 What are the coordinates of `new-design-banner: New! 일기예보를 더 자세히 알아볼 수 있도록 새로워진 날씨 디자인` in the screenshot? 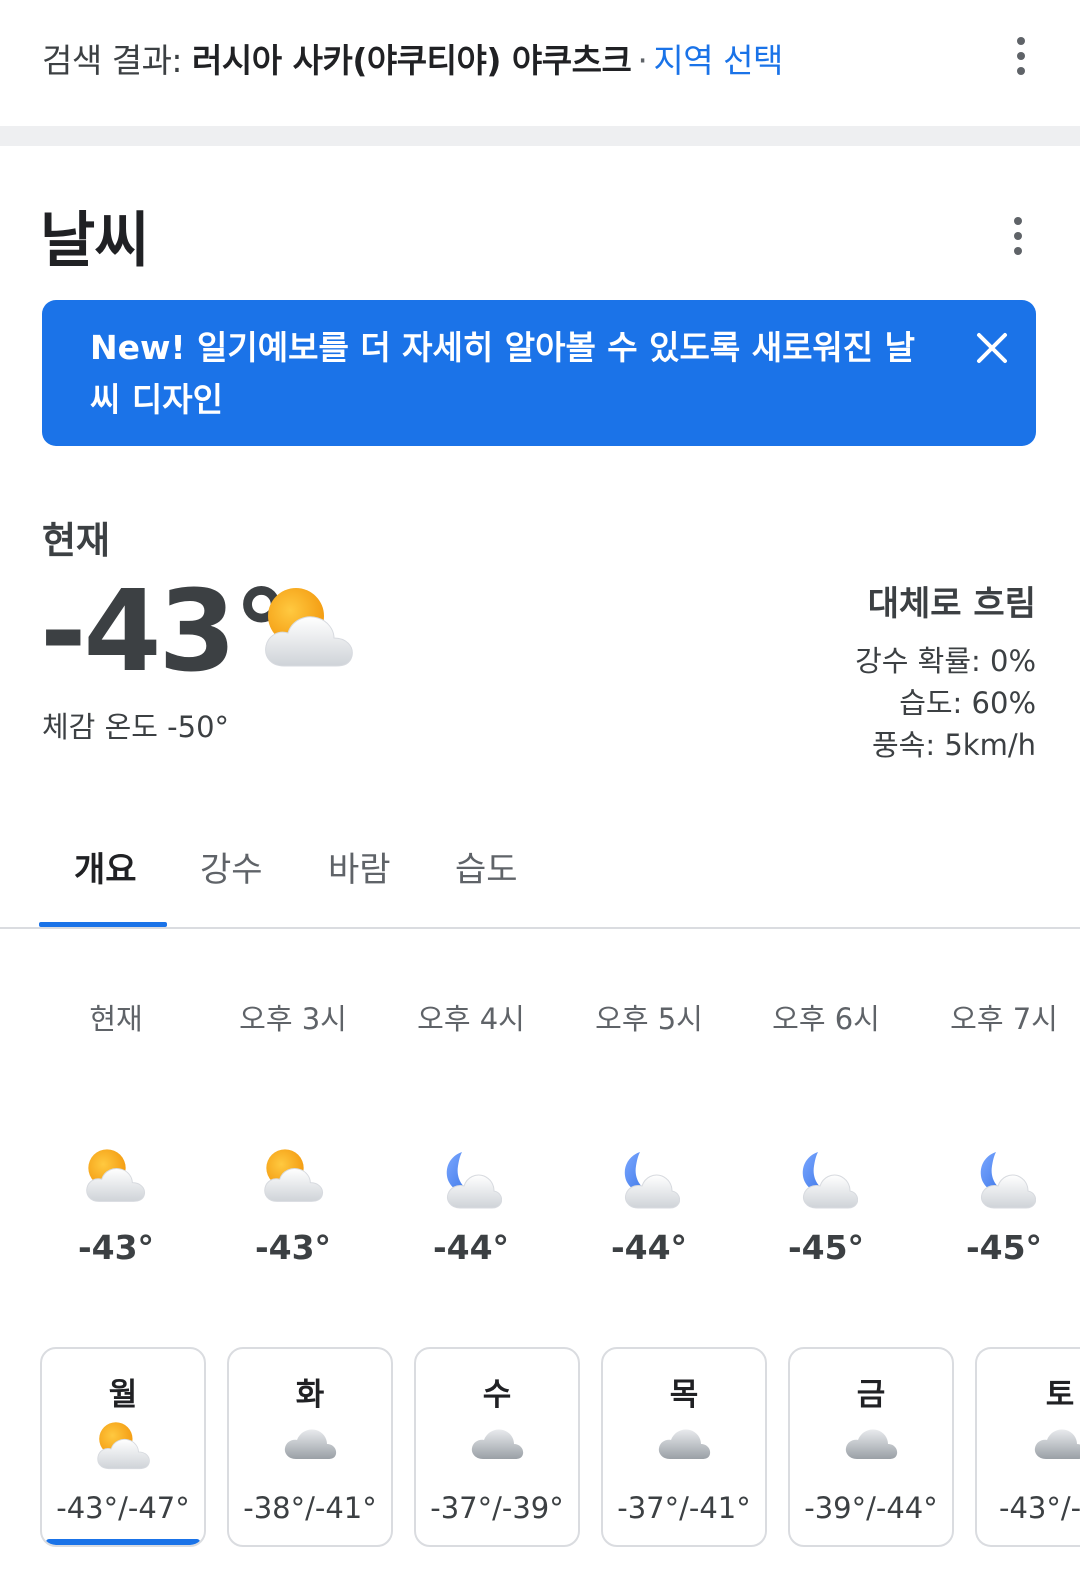 It's located at (539, 373).